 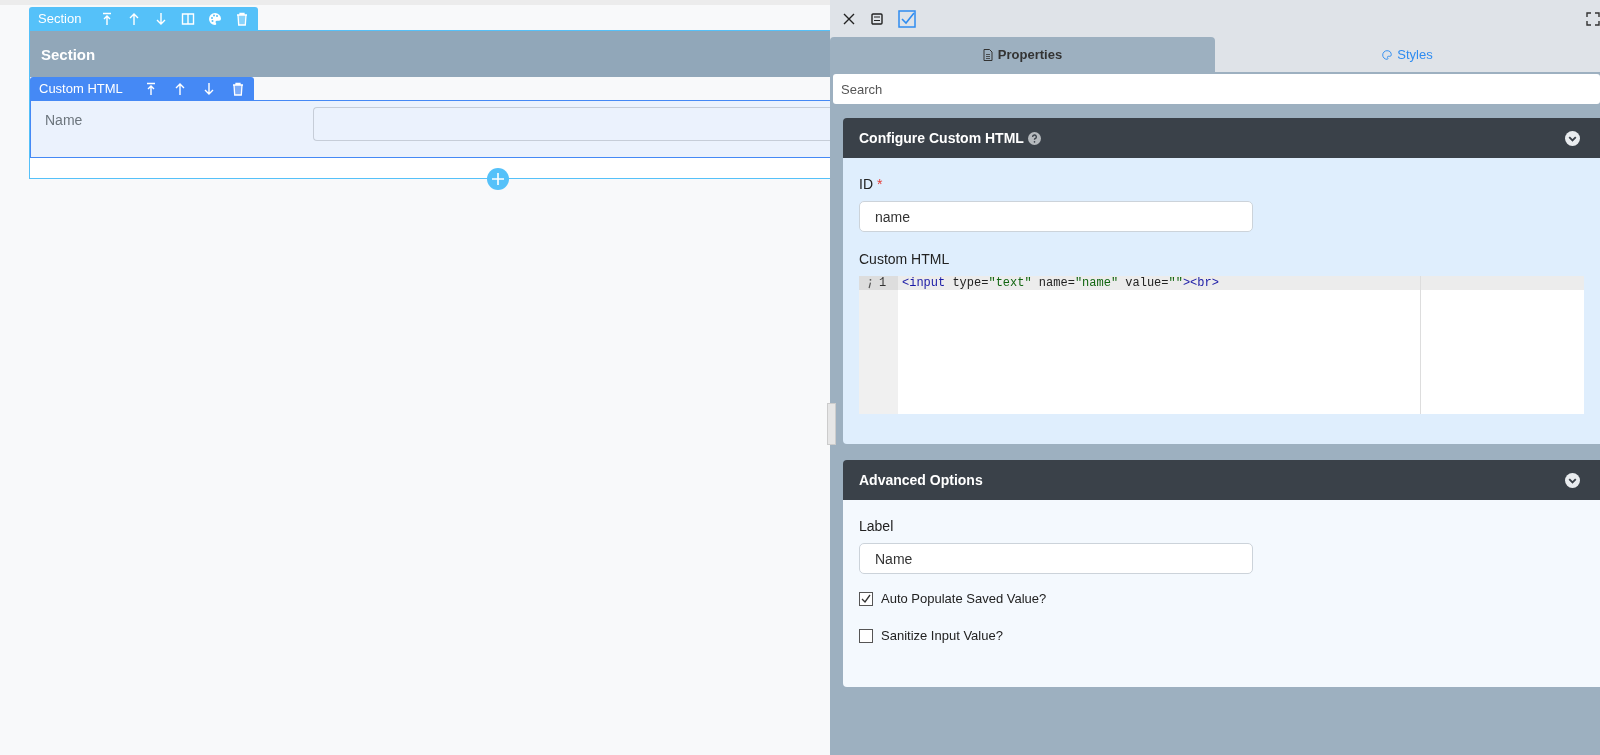 What do you see at coordinates (904, 259) in the screenshot?
I see `field-label: Custom HTML` at bounding box center [904, 259].